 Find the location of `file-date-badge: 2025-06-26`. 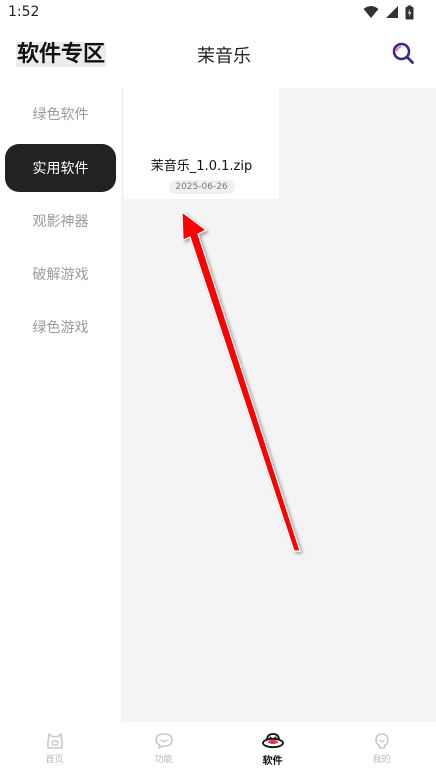

file-date-badge: 2025-06-26 is located at coordinates (201, 187).